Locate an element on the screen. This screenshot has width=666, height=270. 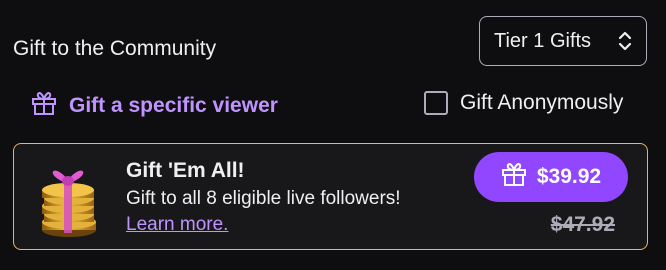
offer-title: Gift 'Em All! is located at coordinates (185, 170).